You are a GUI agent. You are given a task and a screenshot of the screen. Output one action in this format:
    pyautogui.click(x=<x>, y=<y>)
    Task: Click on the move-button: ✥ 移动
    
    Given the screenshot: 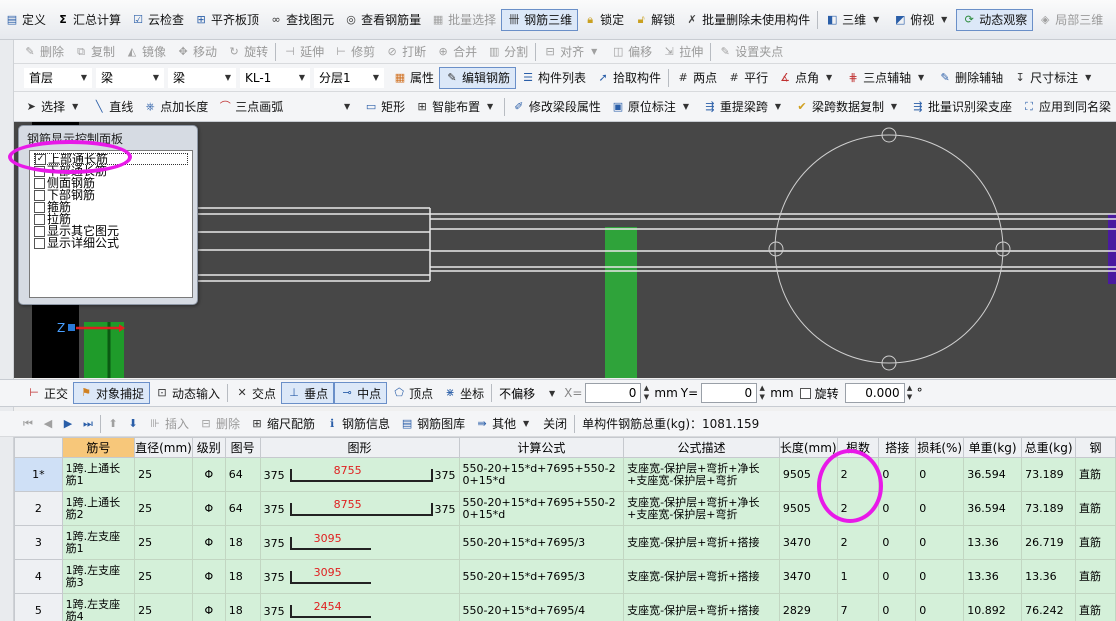 What is the action you would take?
    pyautogui.click(x=196, y=52)
    